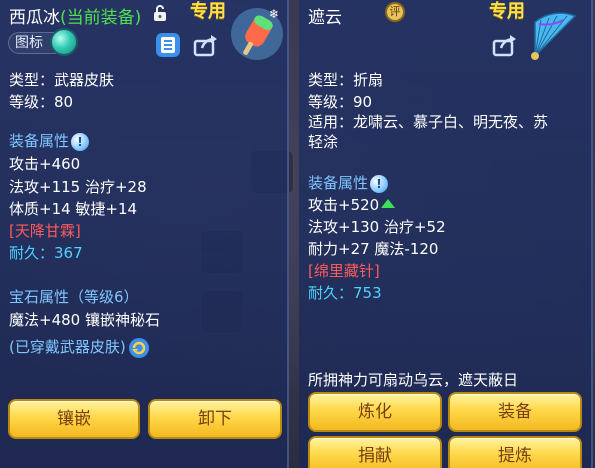 The image size is (595, 468). I want to click on skin-note: (已穿戴武器皮肤), so click(79, 347).